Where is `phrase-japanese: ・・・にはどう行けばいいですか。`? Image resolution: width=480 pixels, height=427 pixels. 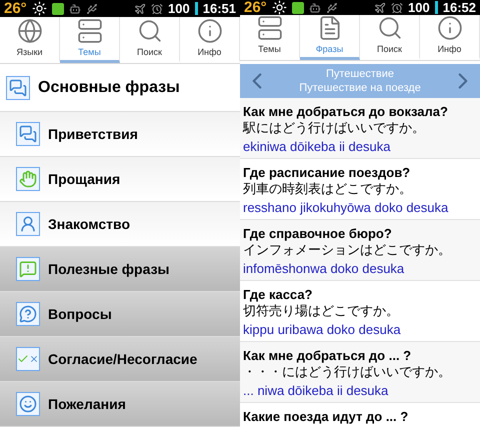
phrase-japanese: ・・・にはどう行けばいいですか。 is located at coordinates (347, 373).